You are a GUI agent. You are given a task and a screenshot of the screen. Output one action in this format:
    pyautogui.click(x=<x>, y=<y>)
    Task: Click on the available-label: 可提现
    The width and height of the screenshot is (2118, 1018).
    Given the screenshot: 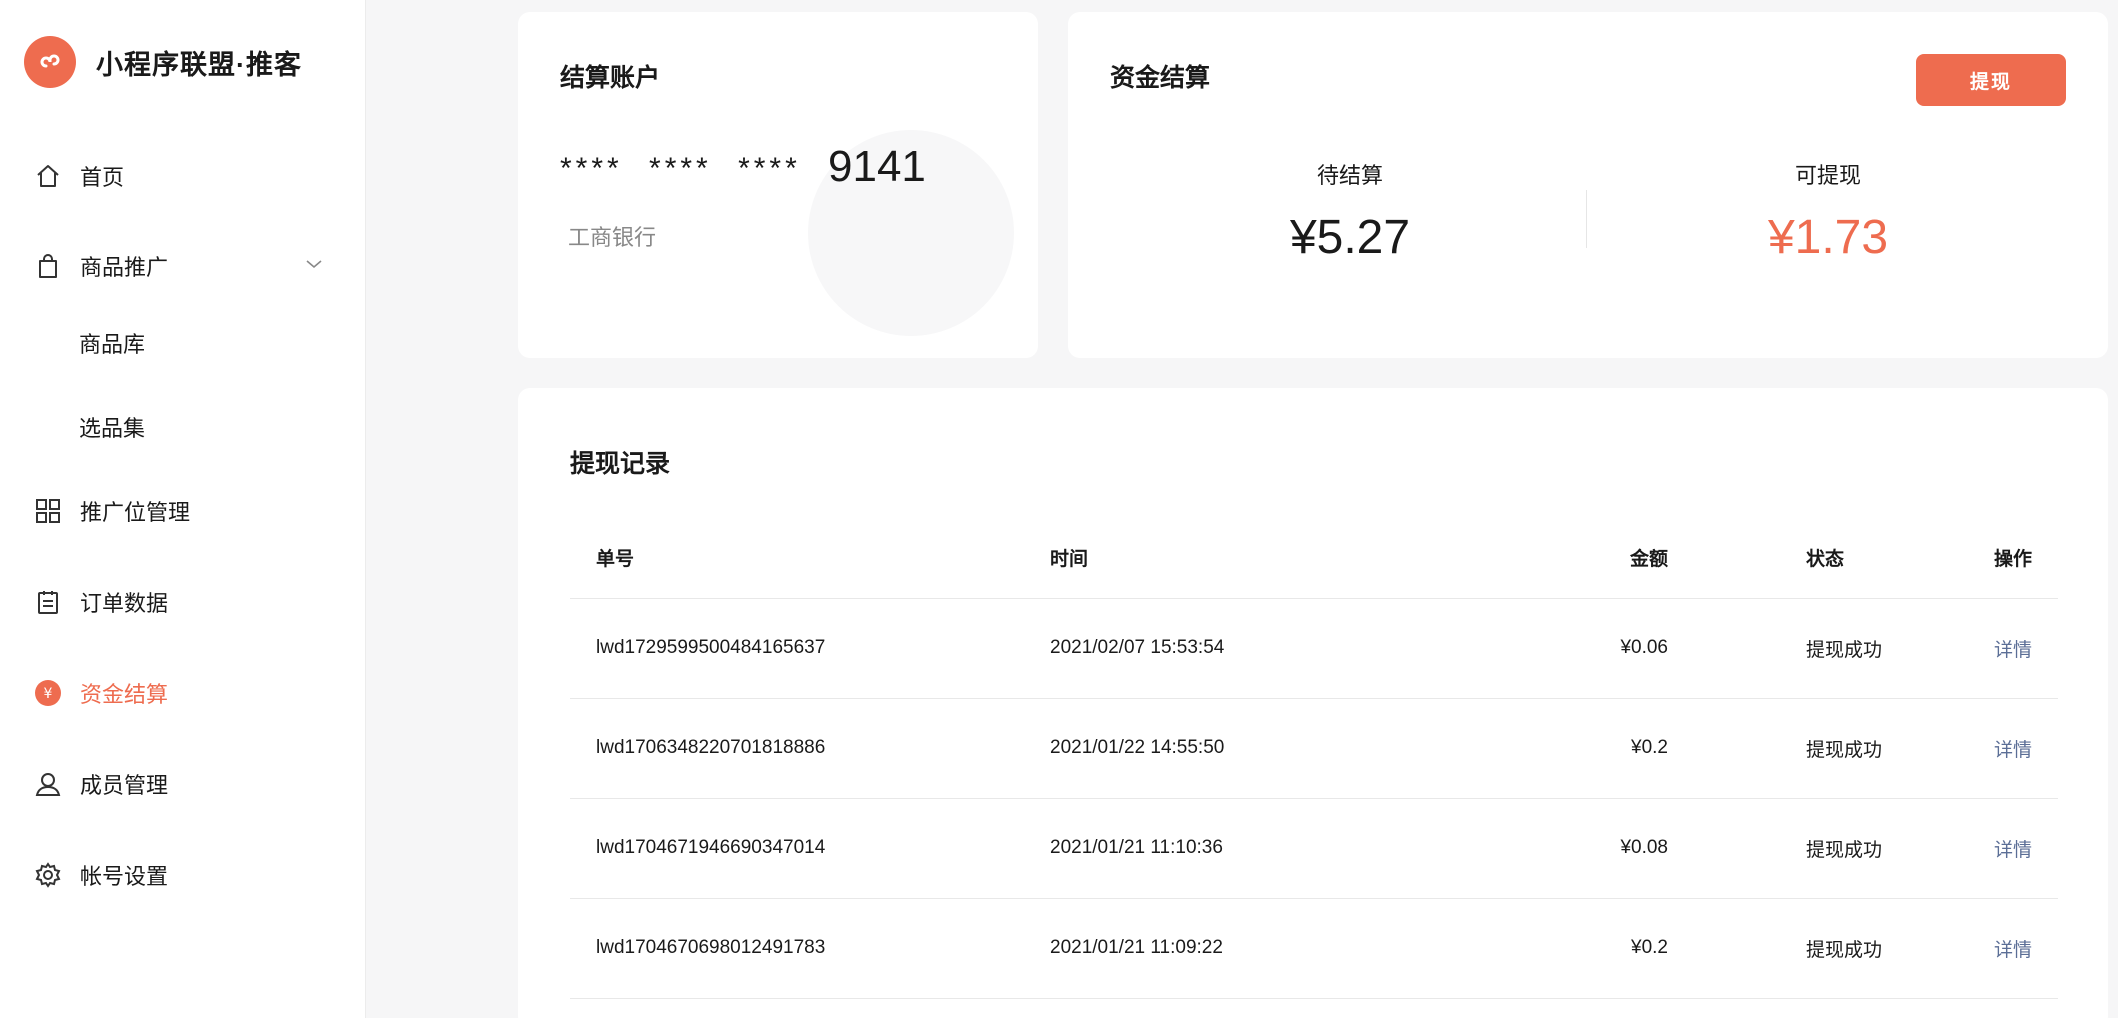 What is the action you would take?
    pyautogui.click(x=1827, y=175)
    